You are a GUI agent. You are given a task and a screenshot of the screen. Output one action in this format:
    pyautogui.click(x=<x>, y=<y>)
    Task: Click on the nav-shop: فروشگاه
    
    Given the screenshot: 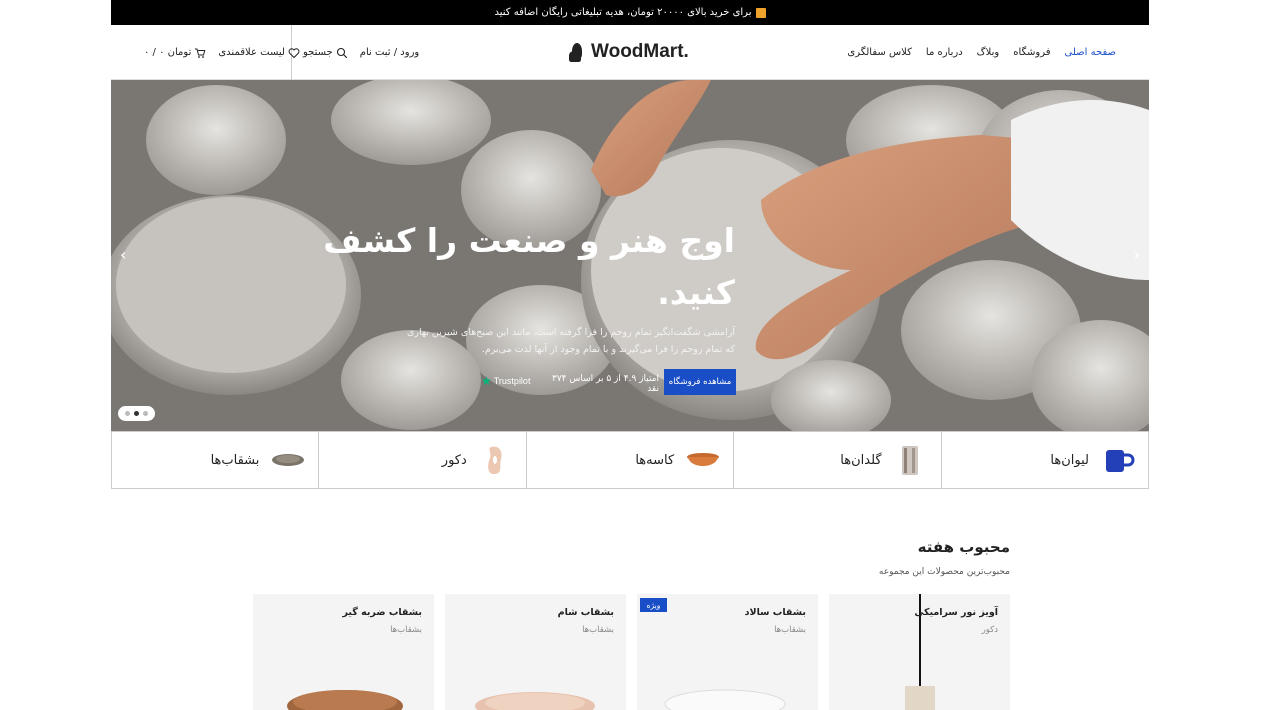 What is the action you would take?
    pyautogui.click(x=1031, y=52)
    